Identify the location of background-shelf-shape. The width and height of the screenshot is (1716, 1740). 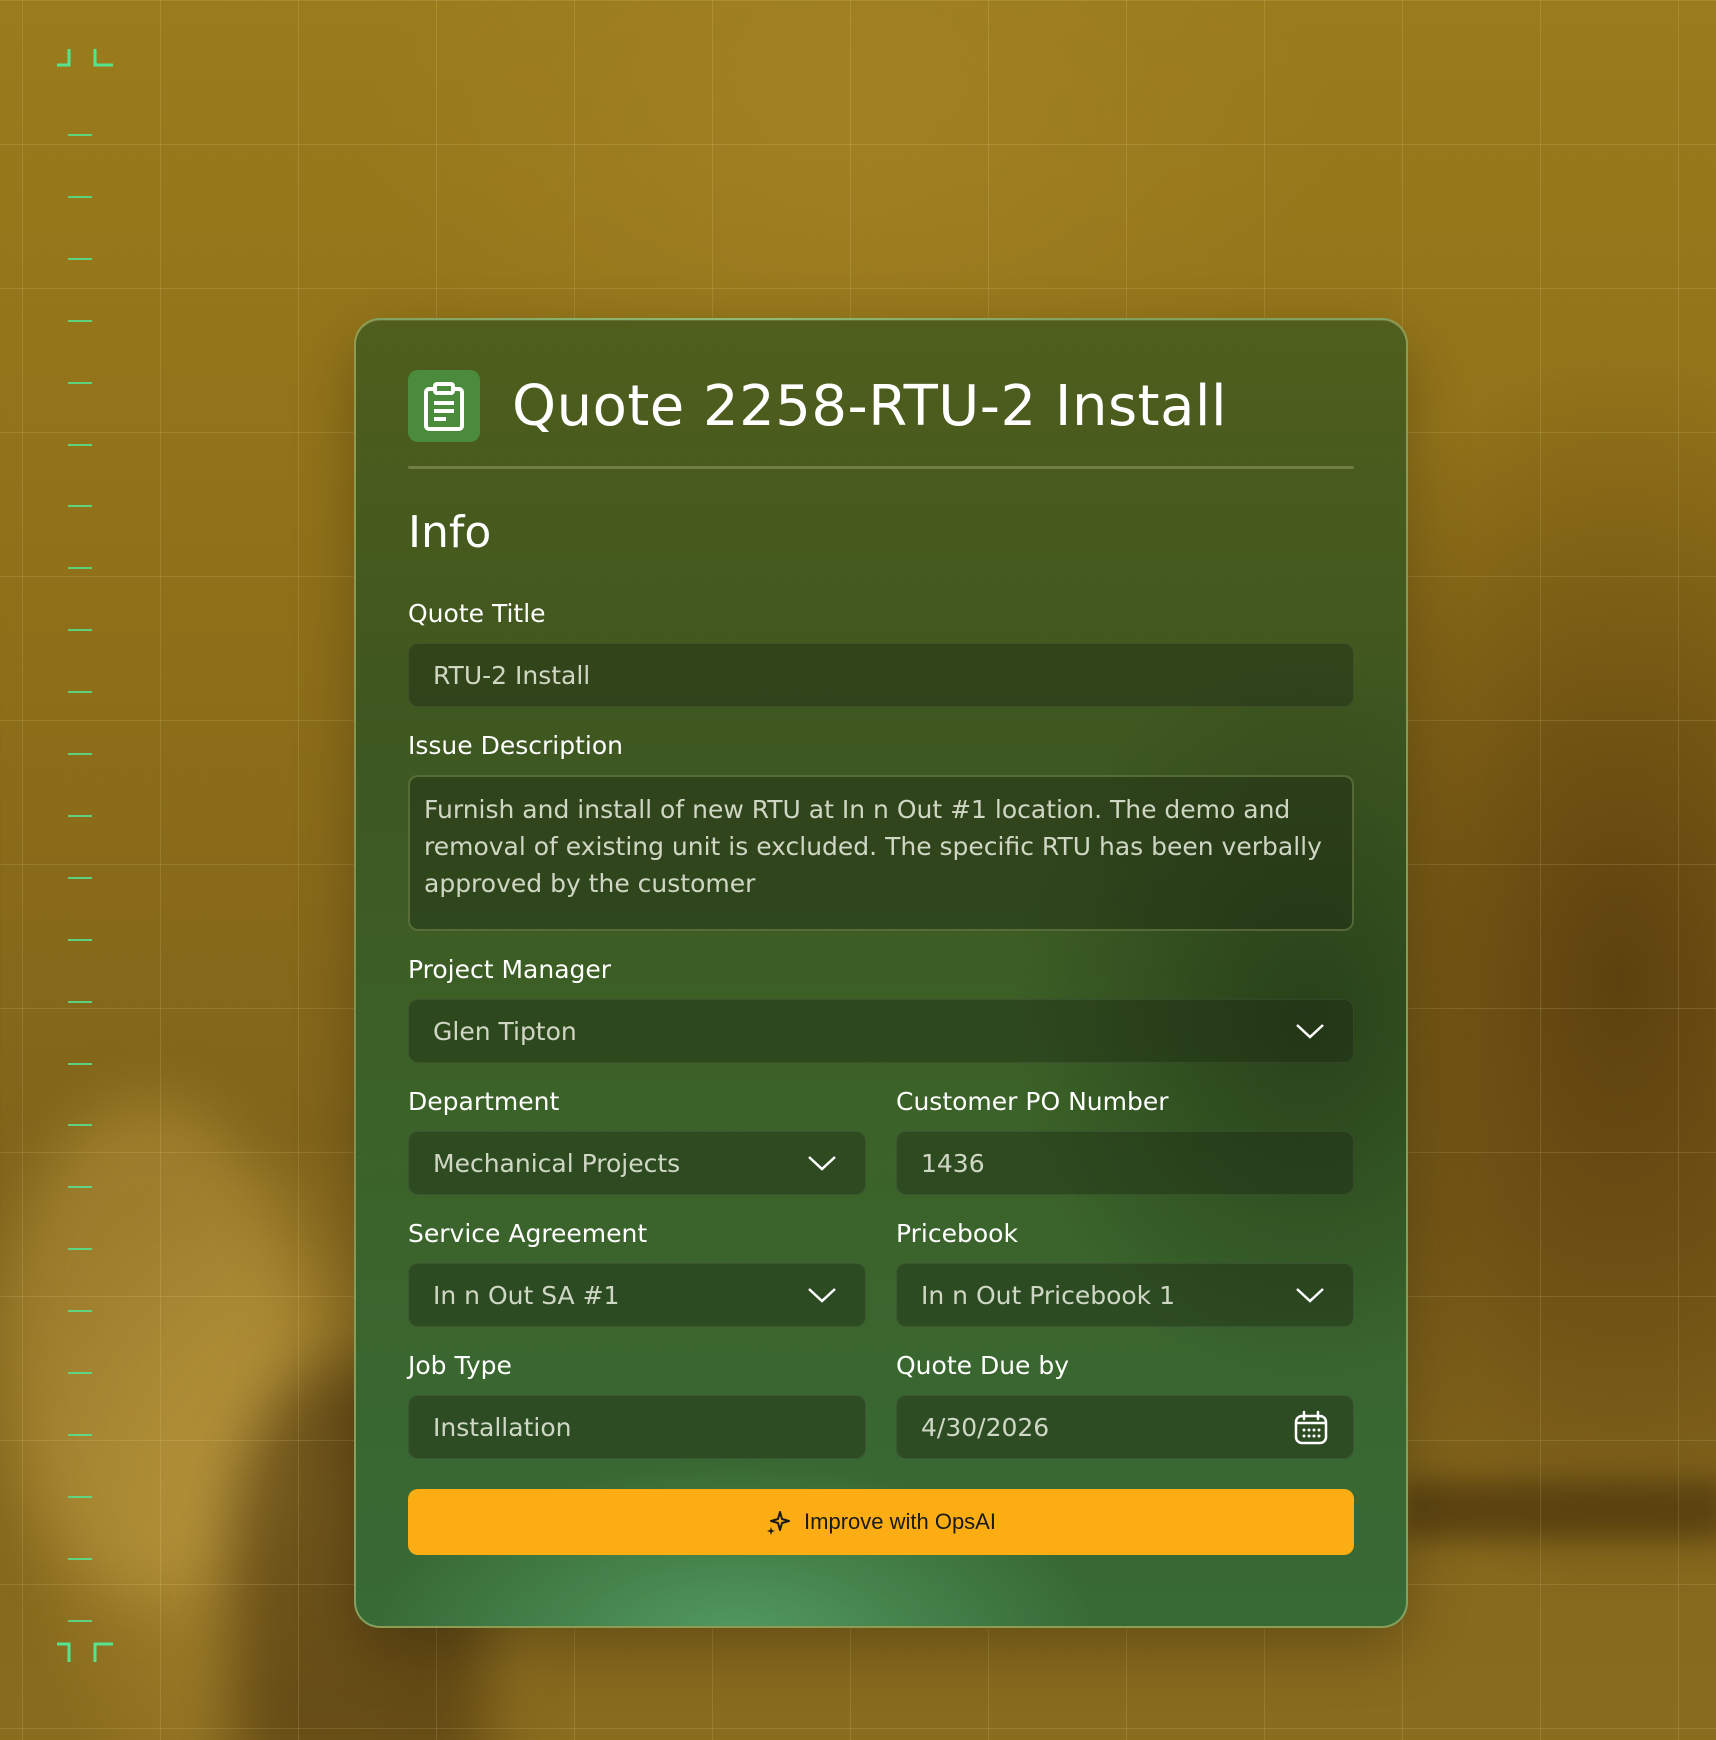
(1558, 1510).